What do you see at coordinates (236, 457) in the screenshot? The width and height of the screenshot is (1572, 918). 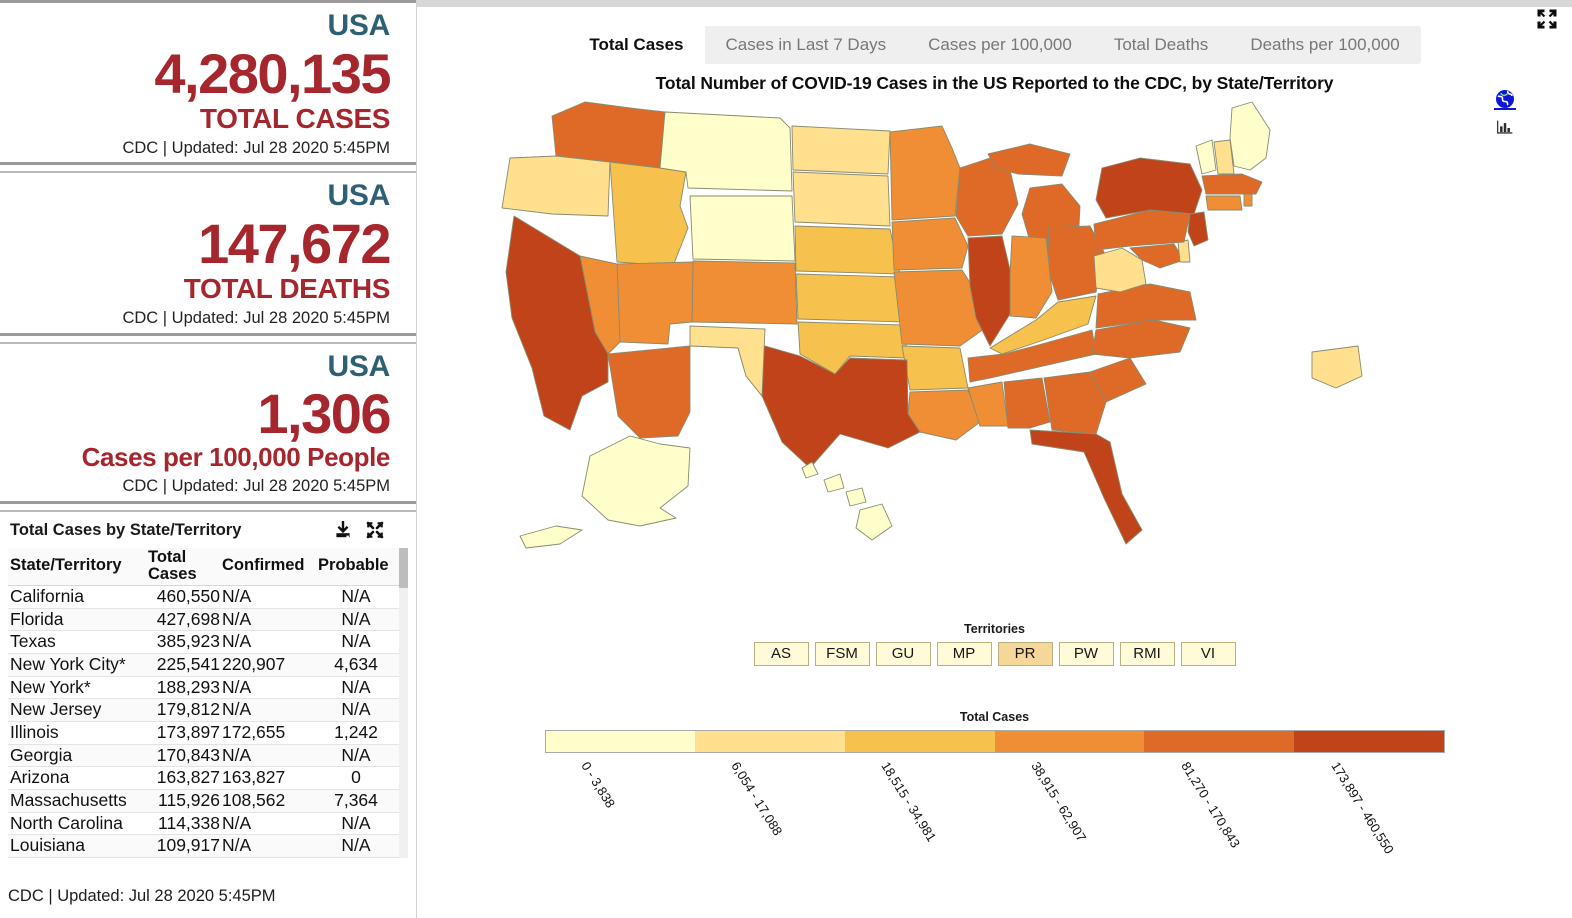 I see `stat-label: Cases per 100,000 People` at bounding box center [236, 457].